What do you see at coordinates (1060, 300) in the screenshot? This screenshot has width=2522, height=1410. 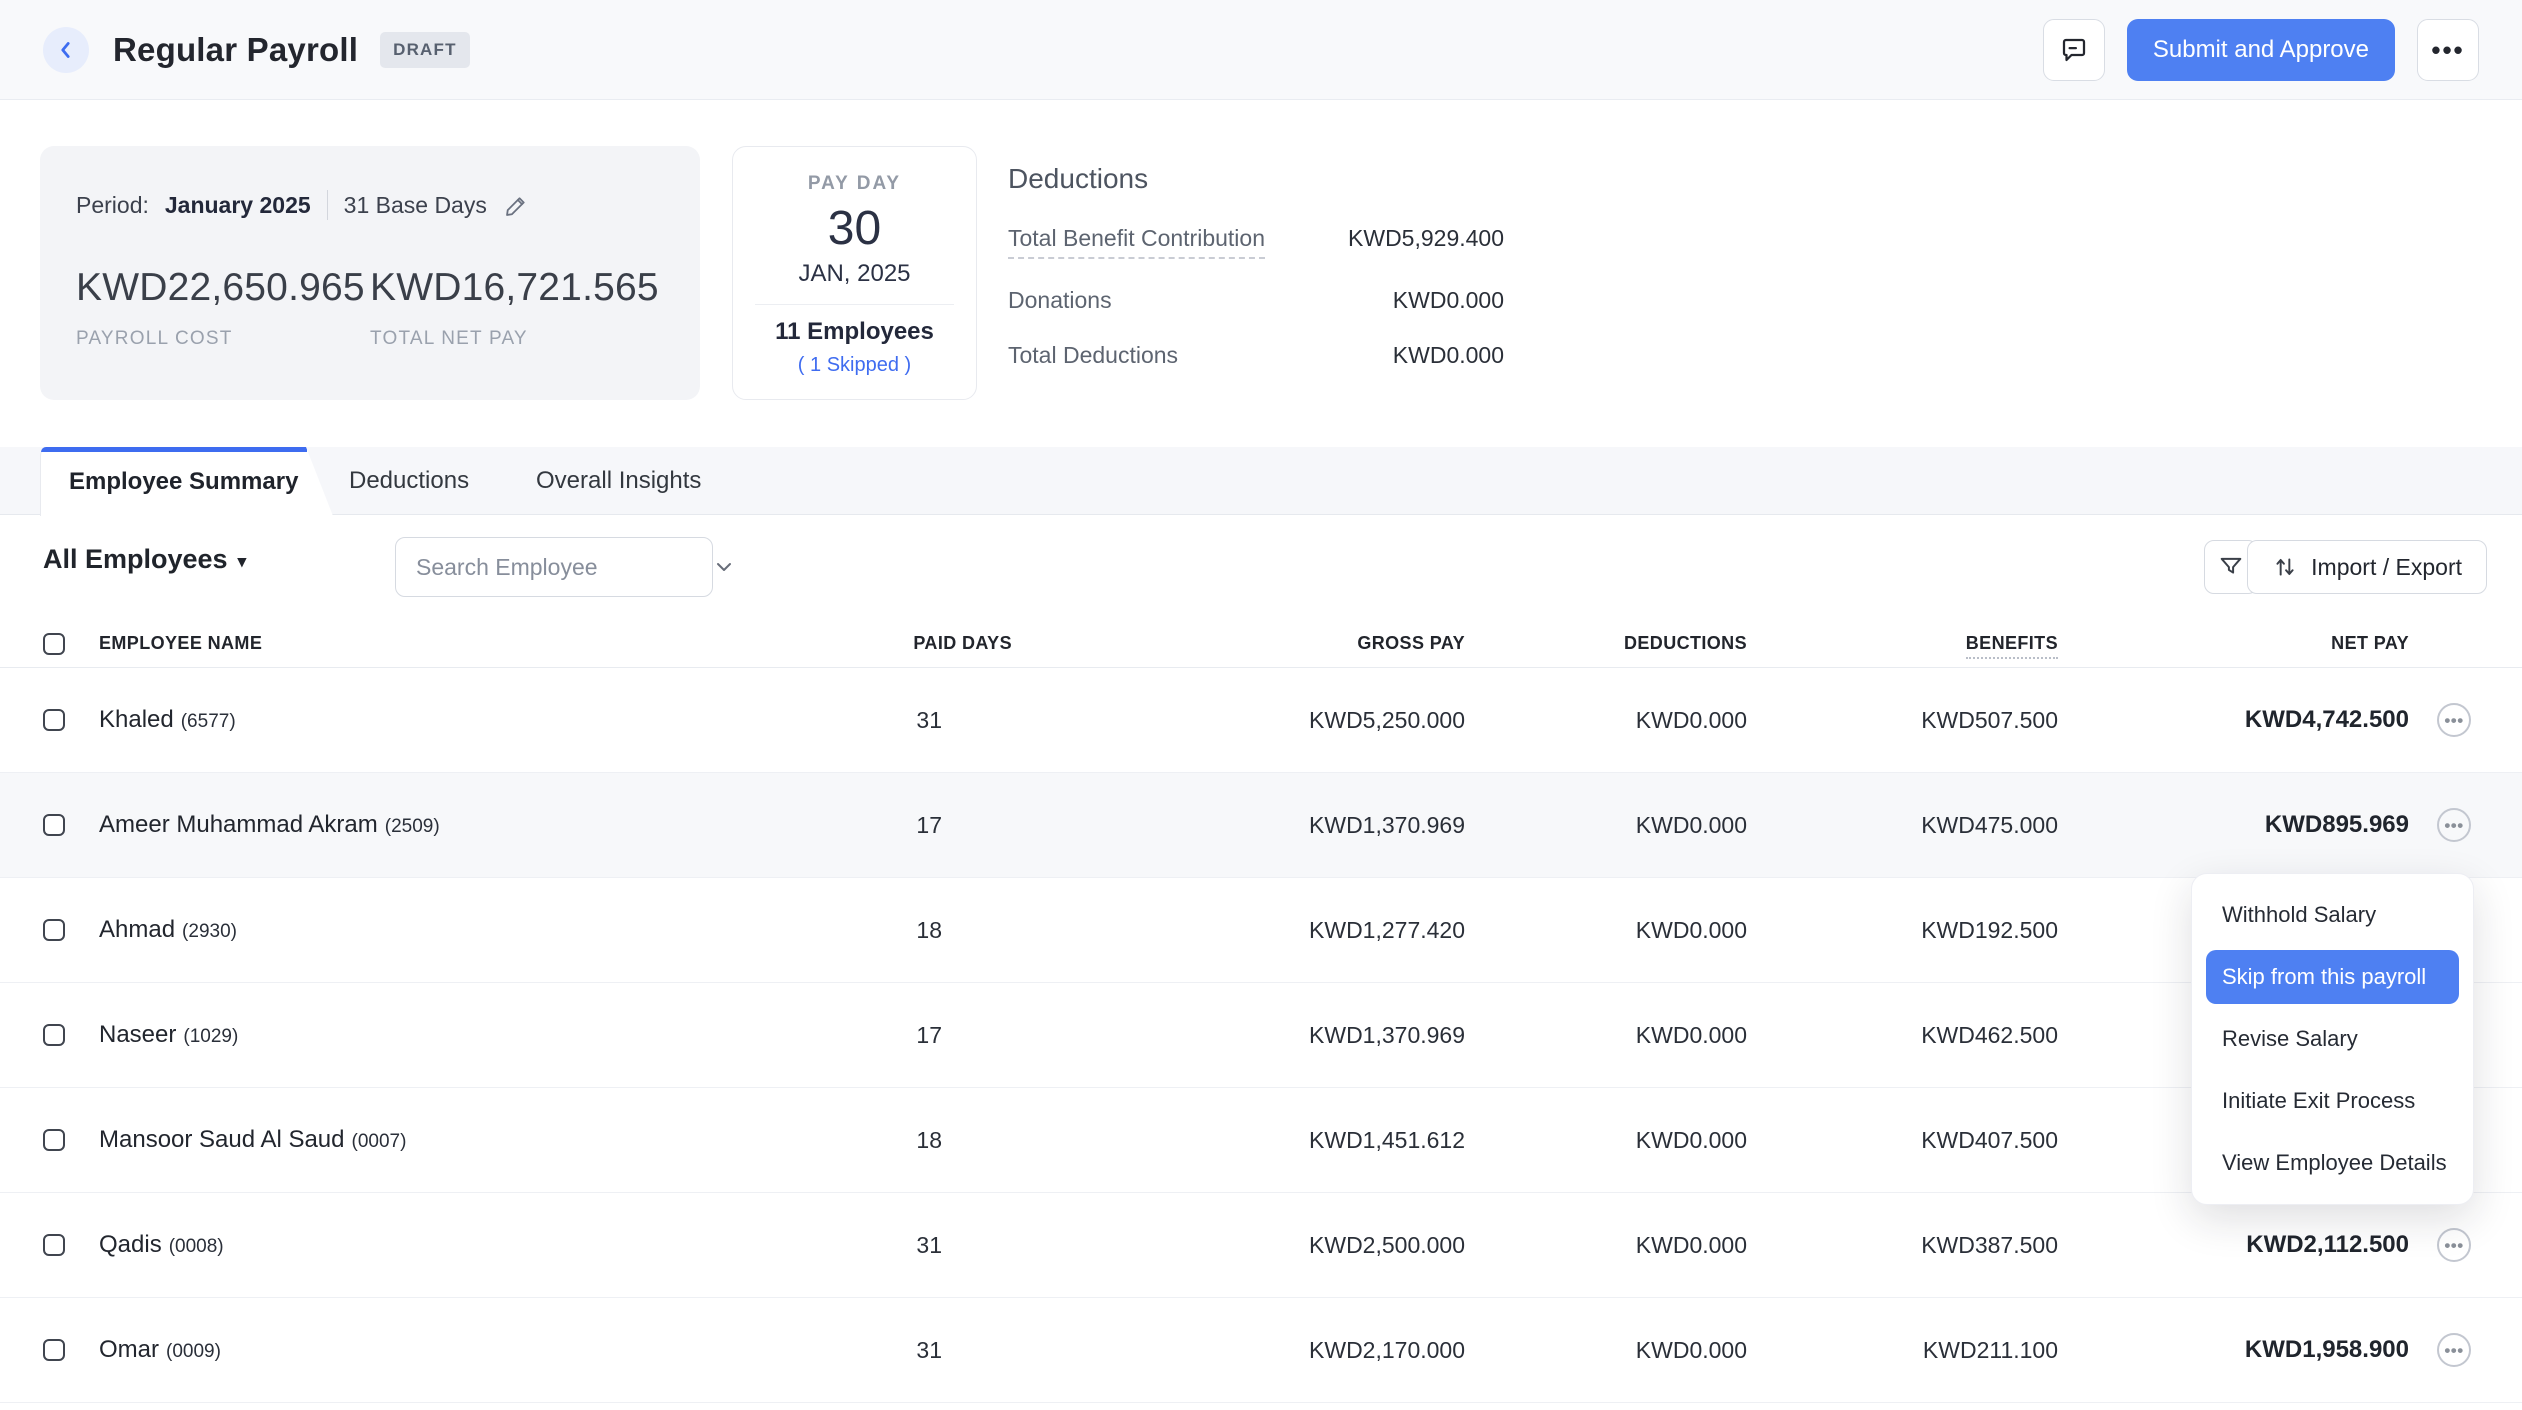 I see `donations-label: Donations` at bounding box center [1060, 300].